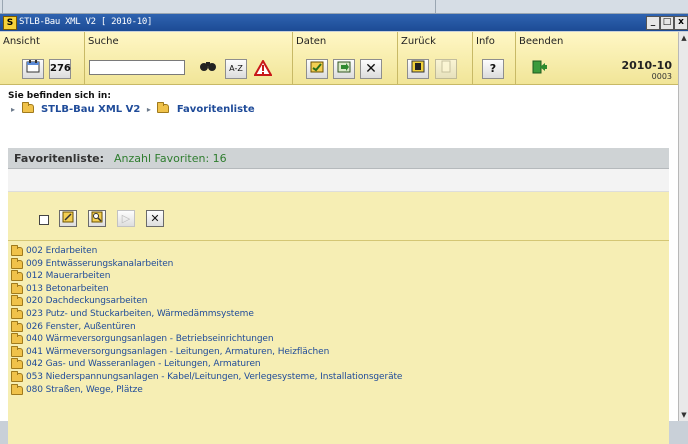 This screenshot has width=688, height=444. Describe the element at coordinates (338, 276) in the screenshot. I see `favorite-item: 012 Mauerarbeiten` at that location.